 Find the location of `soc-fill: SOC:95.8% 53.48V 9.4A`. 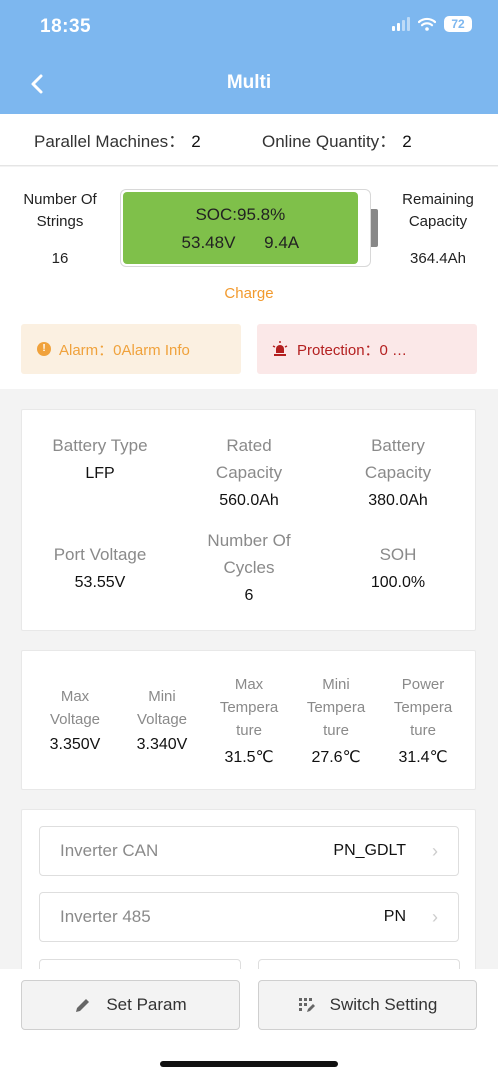

soc-fill: SOC:95.8% 53.48V 9.4A is located at coordinates (240, 228).